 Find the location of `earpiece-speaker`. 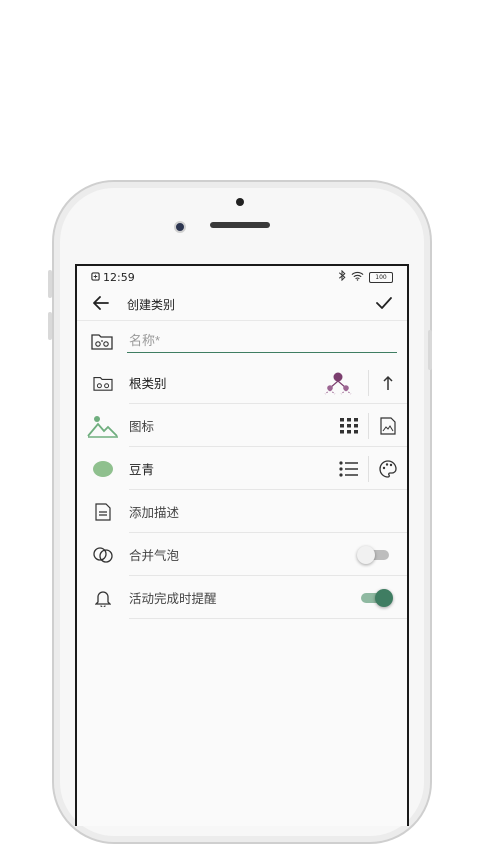

earpiece-speaker is located at coordinates (240, 225).